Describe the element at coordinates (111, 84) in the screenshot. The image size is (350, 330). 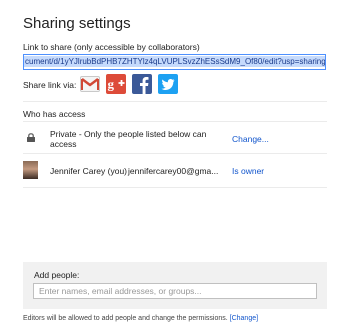
I see `svg-text: g` at that location.